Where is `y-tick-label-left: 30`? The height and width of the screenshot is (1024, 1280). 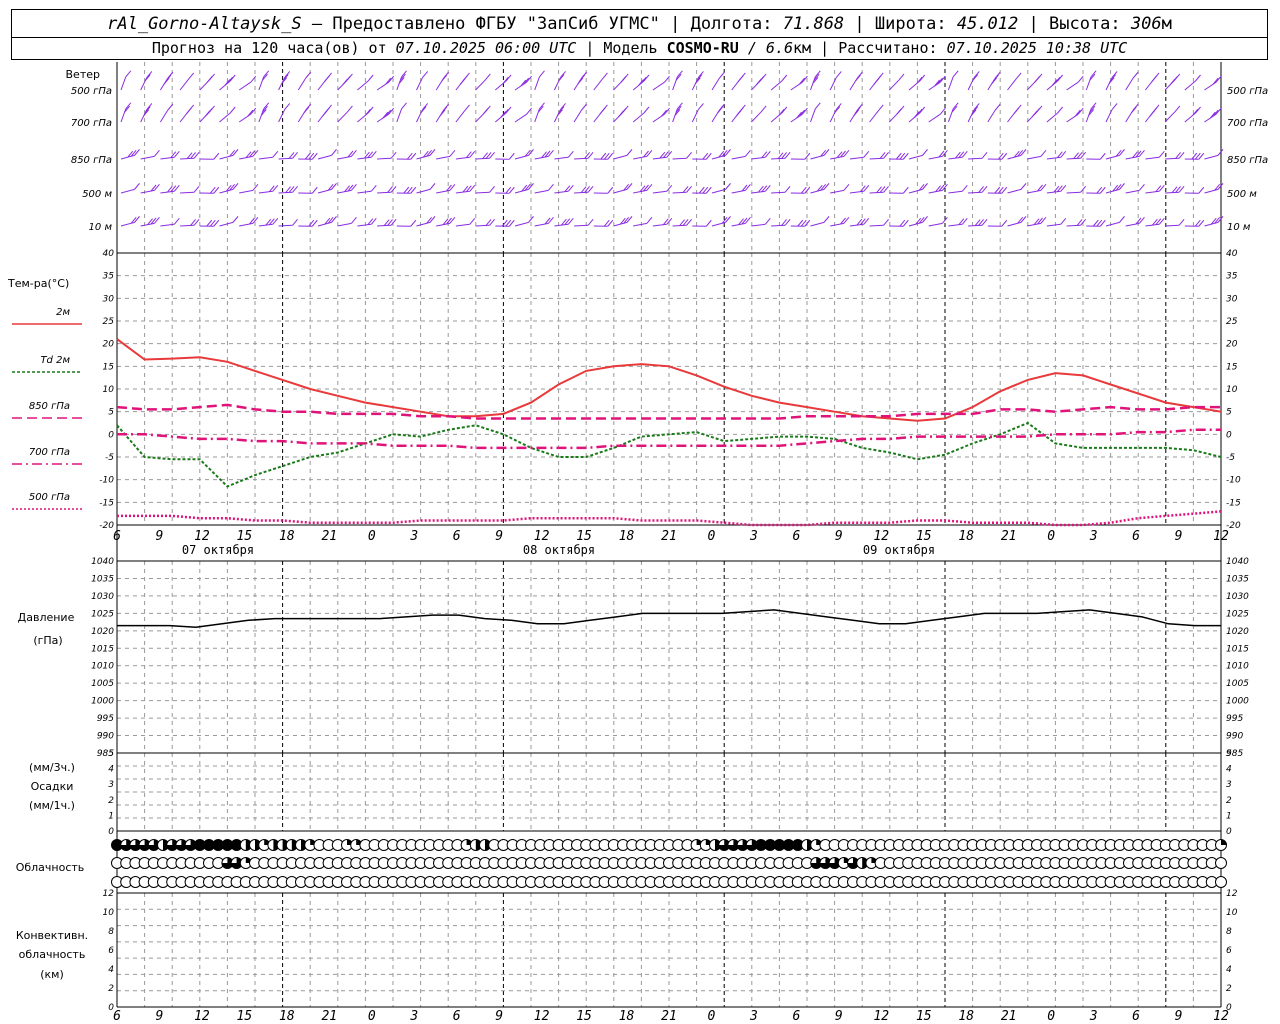
y-tick-label-left: 30 is located at coordinates (109, 299).